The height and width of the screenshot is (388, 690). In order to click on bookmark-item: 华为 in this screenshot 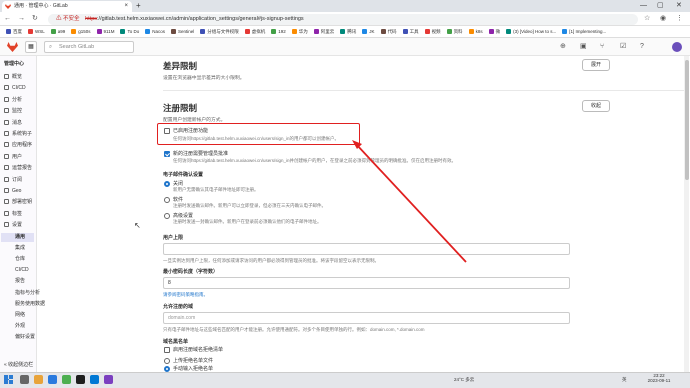, I will do `click(299, 31)`.